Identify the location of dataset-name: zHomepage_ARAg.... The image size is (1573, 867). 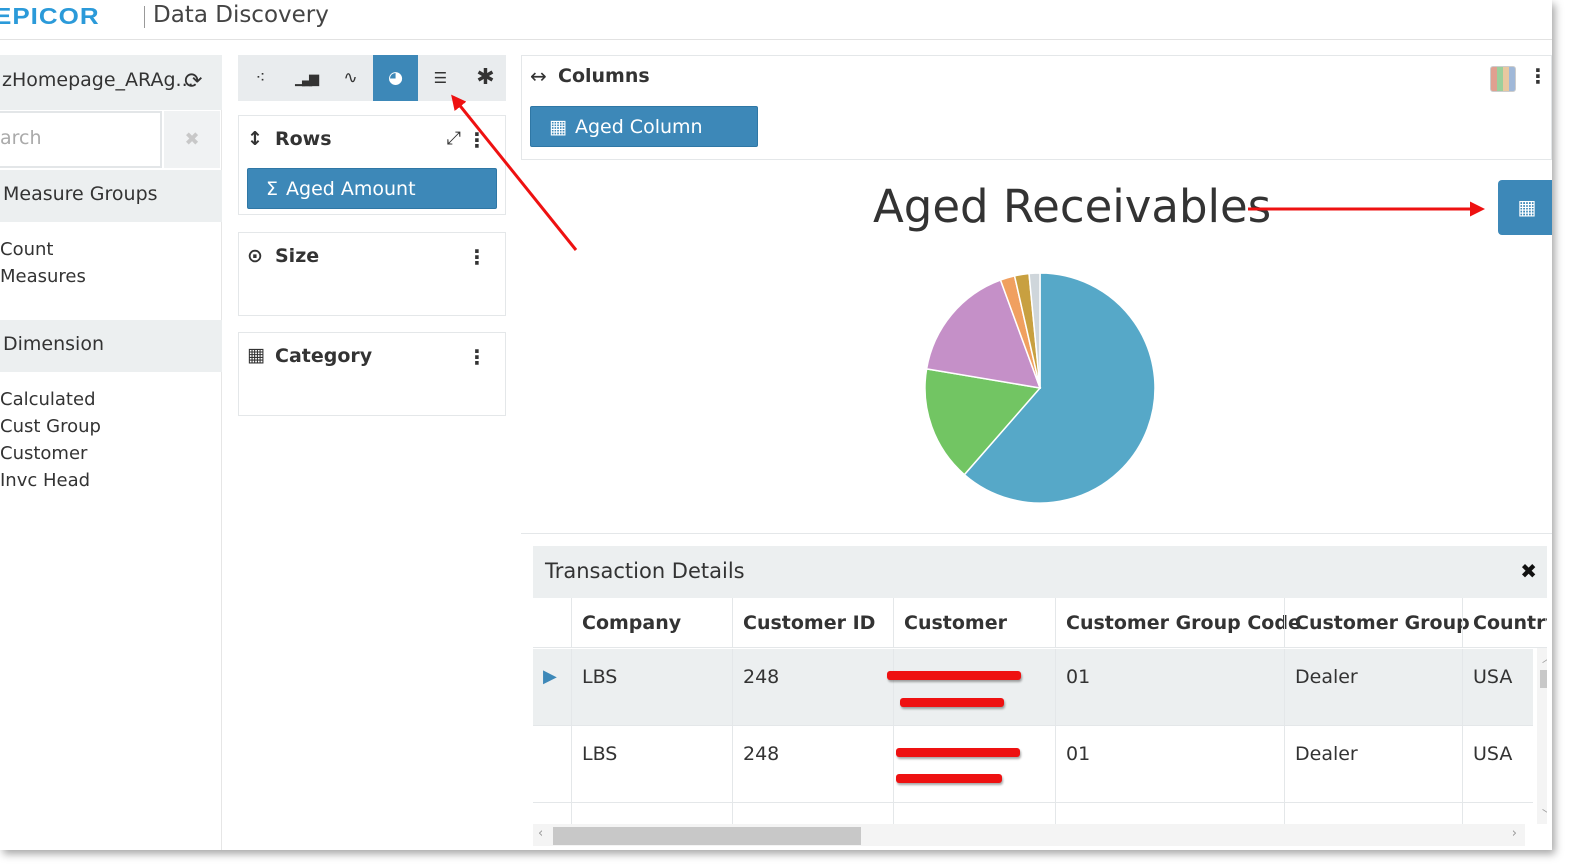
(98, 80).